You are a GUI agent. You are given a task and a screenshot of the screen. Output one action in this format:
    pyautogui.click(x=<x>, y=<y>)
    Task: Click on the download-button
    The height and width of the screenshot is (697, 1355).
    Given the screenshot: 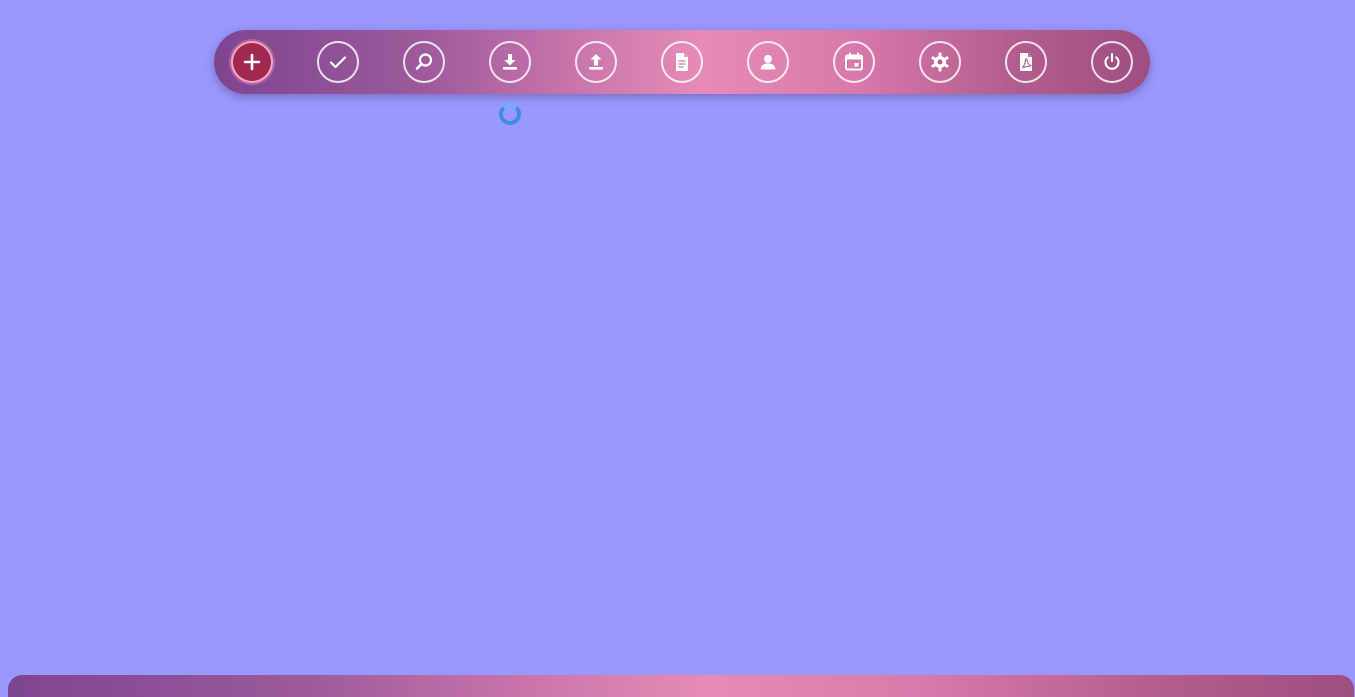 What is the action you would take?
    pyautogui.click(x=510, y=62)
    